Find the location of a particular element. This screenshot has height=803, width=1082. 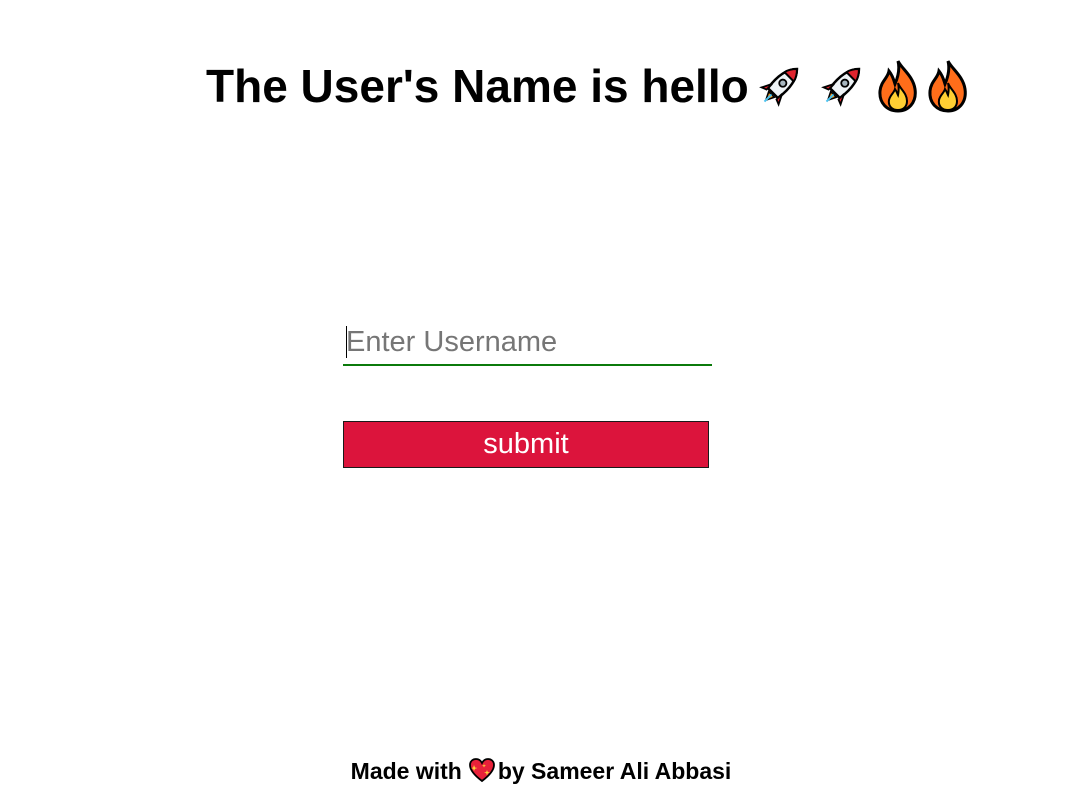

text-caret is located at coordinates (346, 342).